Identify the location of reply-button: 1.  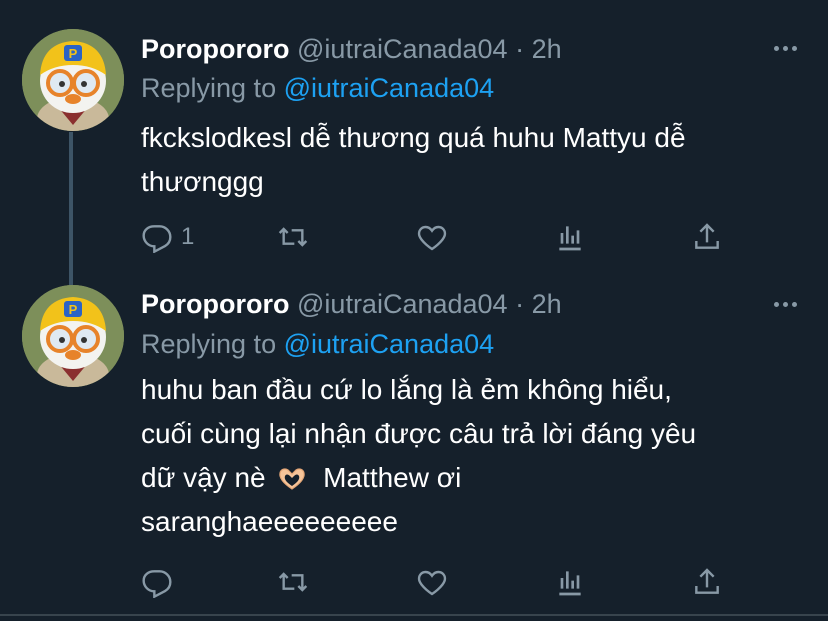
(167, 237).